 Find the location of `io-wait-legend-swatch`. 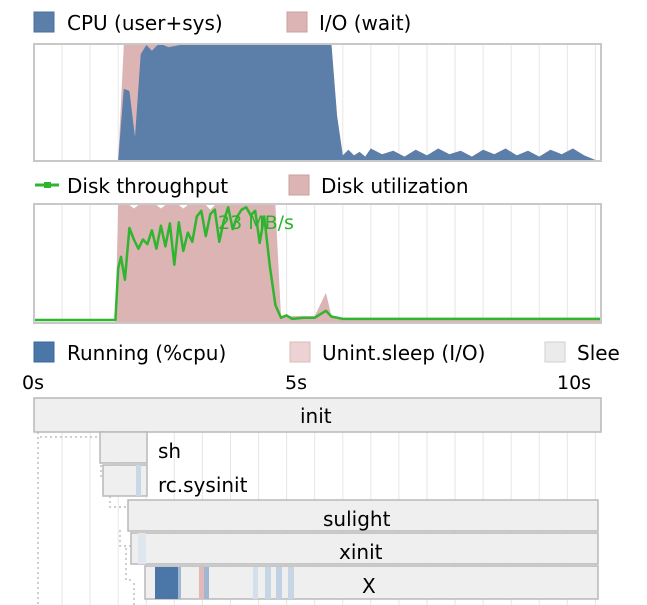

io-wait-legend-swatch is located at coordinates (297, 22).